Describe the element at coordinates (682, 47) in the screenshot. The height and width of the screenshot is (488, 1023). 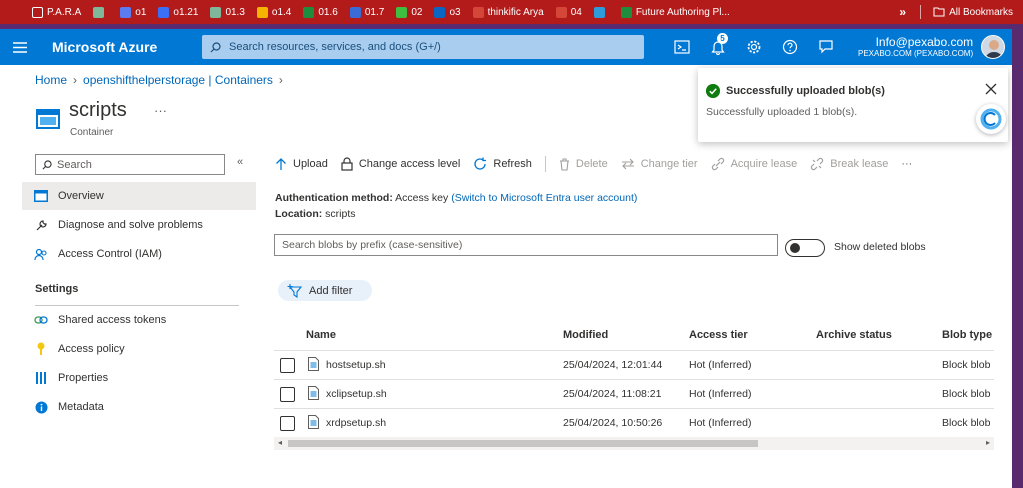
I see `cloud-shell-button` at that location.